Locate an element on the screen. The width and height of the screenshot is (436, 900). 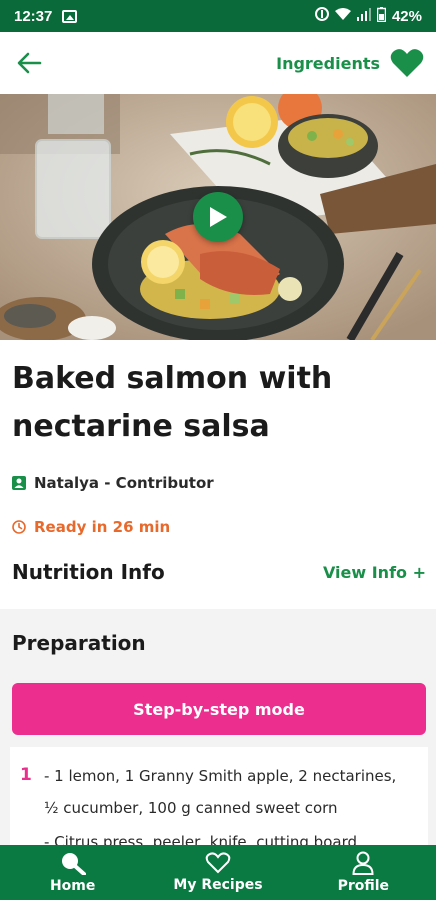
nav-profile-label: Profile is located at coordinates (363, 886).